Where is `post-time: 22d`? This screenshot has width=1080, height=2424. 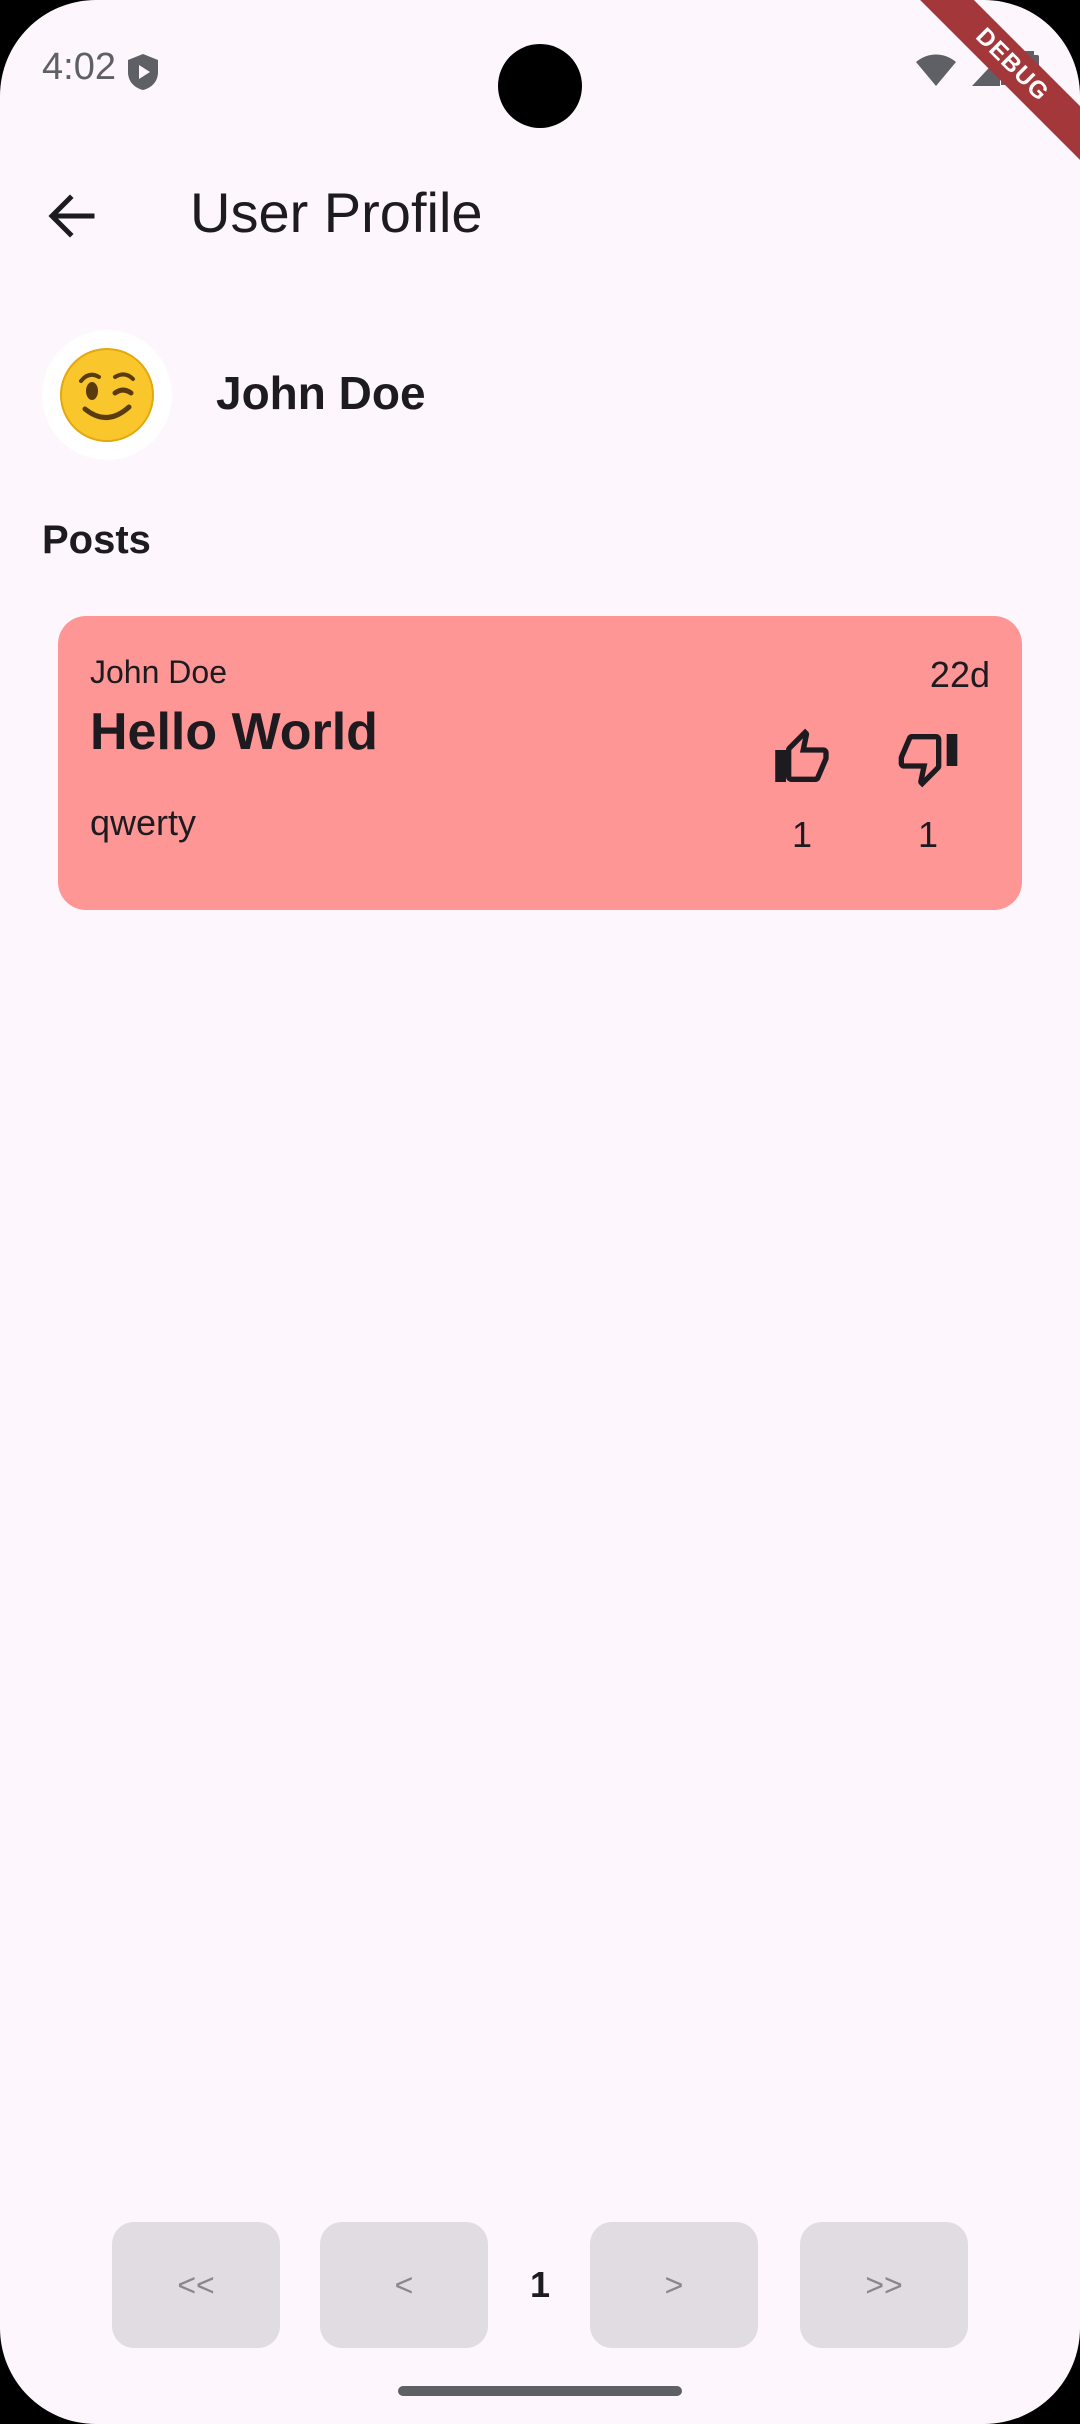
post-time: 22d is located at coordinates (959, 674).